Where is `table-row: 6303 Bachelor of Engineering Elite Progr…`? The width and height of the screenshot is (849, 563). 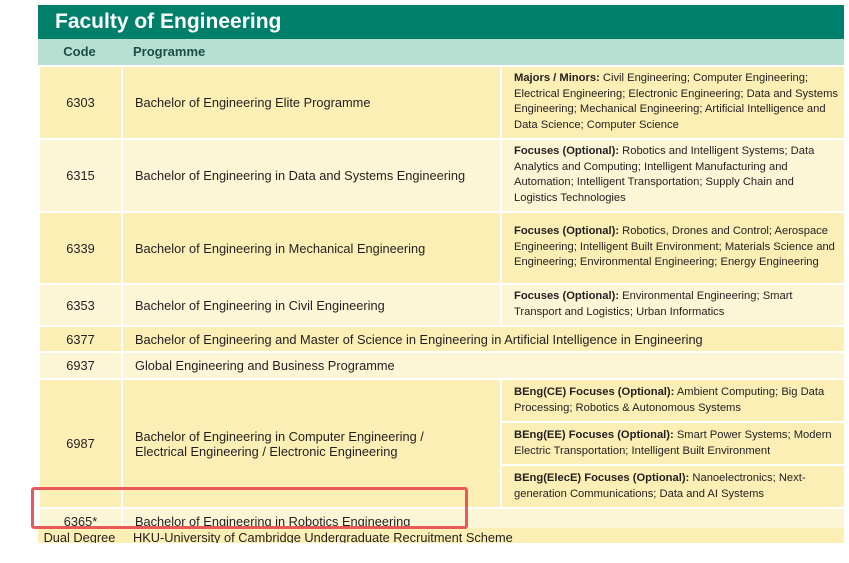 table-row: 6303 Bachelor of Engineering Elite Progr… is located at coordinates (442, 102).